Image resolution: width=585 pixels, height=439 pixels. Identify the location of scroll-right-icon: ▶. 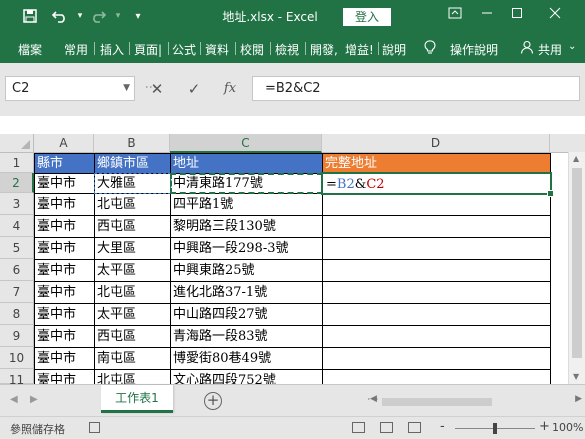
(578, 399).